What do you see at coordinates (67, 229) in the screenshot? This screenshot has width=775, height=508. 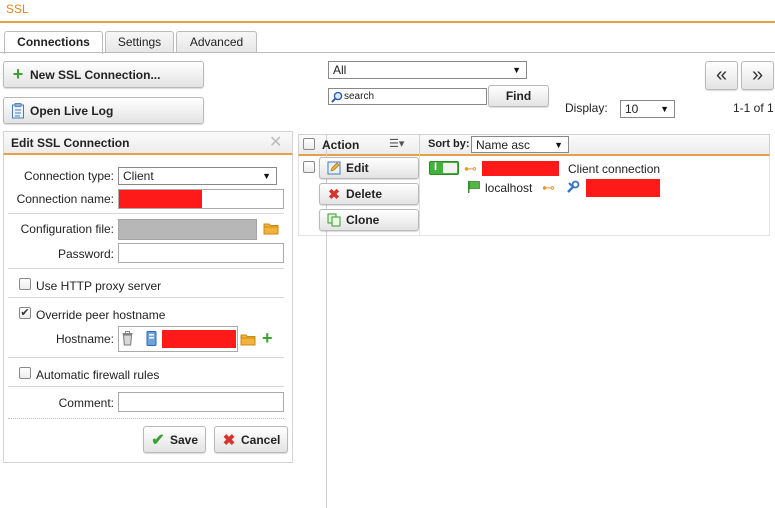 I see `configuration-file-label: Configuration file:` at bounding box center [67, 229].